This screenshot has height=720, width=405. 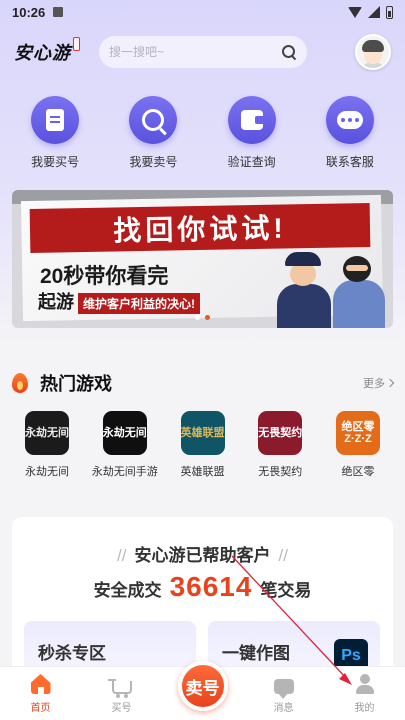 What do you see at coordinates (55, 162) in the screenshot?
I see `quick-action-label: 我要买号` at bounding box center [55, 162].